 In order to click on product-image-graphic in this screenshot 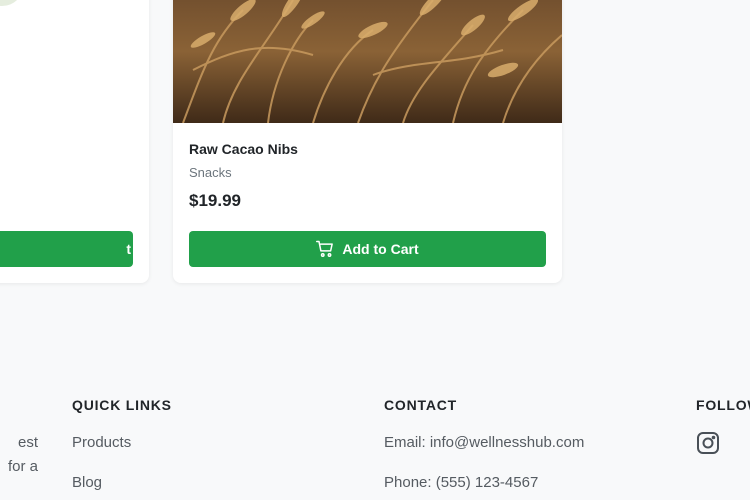, I will do `click(74, 61)`.